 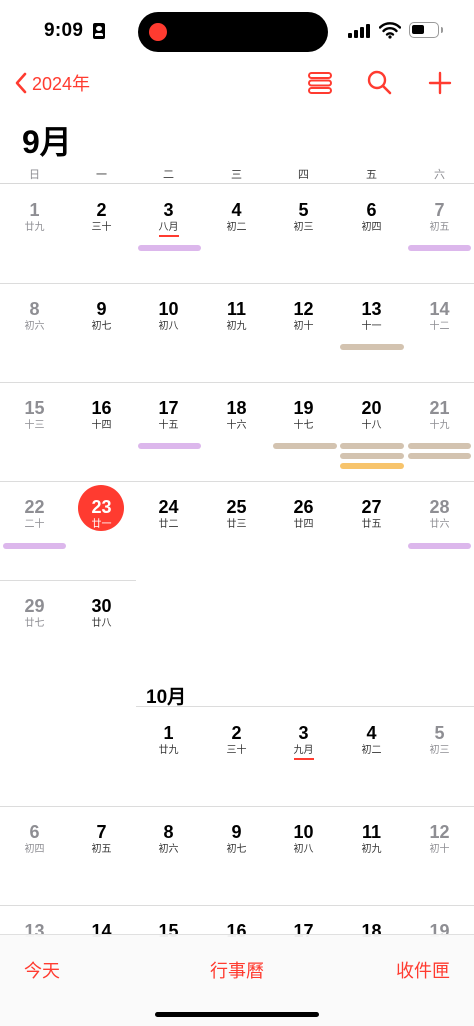 I want to click on day-cell-sep-3: 3 八月, so click(x=168, y=230).